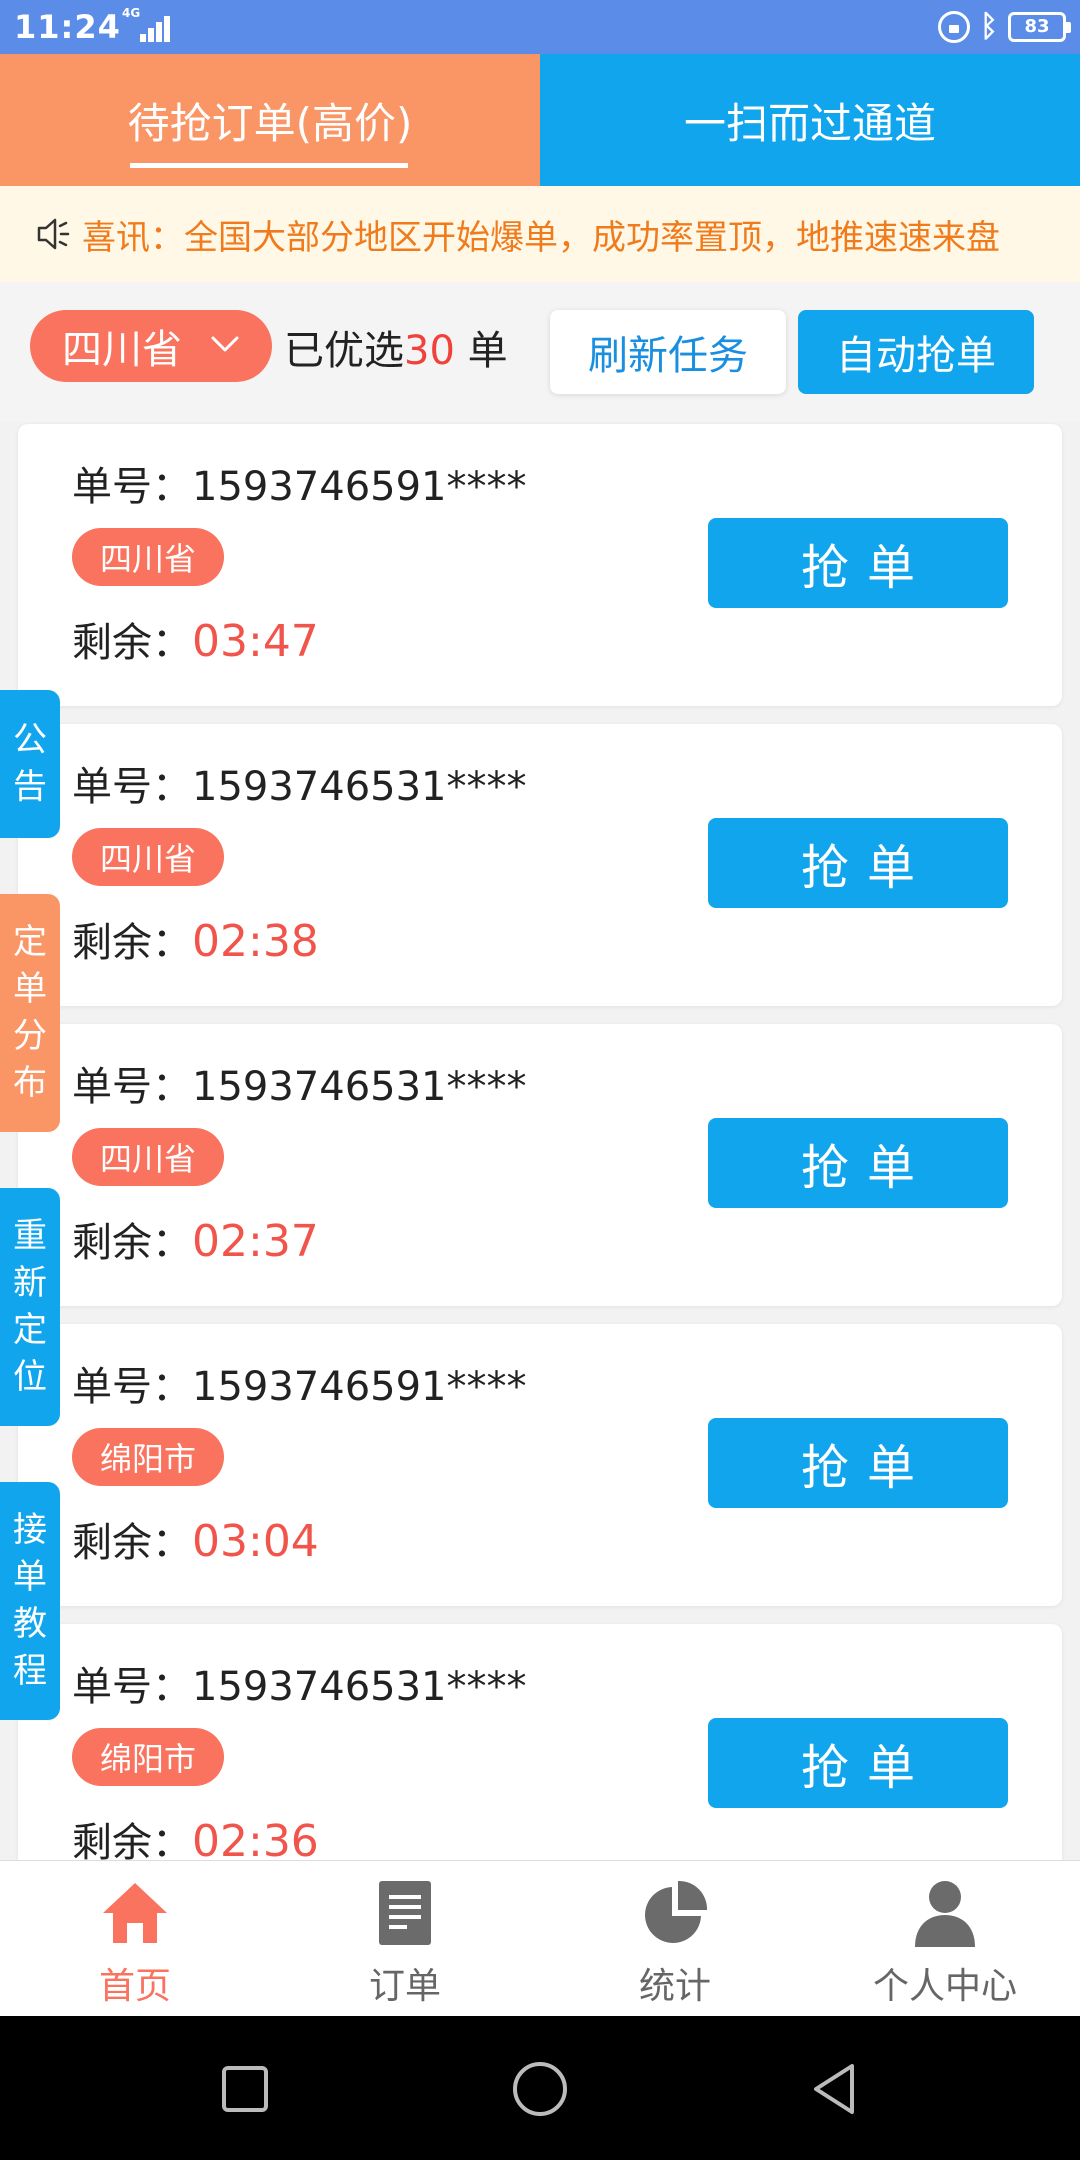 Image resolution: width=1080 pixels, height=2160 pixels. What do you see at coordinates (835, 2089) in the screenshot?
I see `back-icon` at bounding box center [835, 2089].